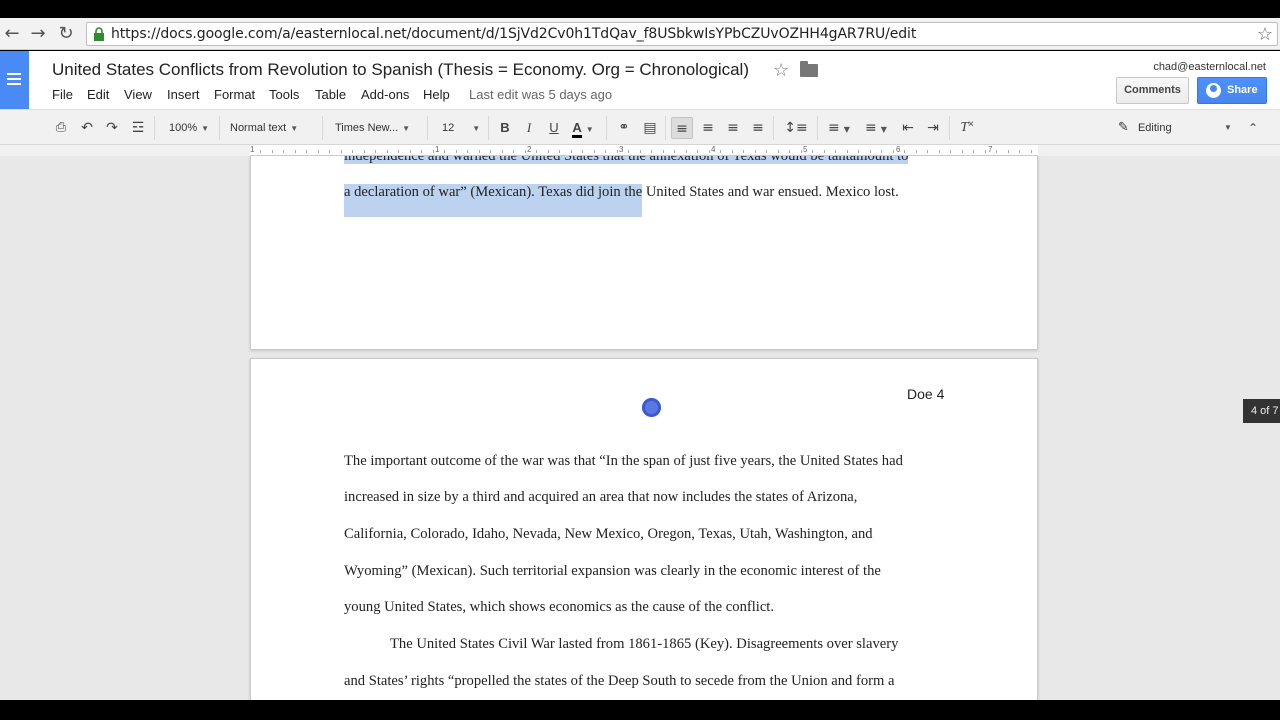  I want to click on menu-addons: Add-ons, so click(385, 94).